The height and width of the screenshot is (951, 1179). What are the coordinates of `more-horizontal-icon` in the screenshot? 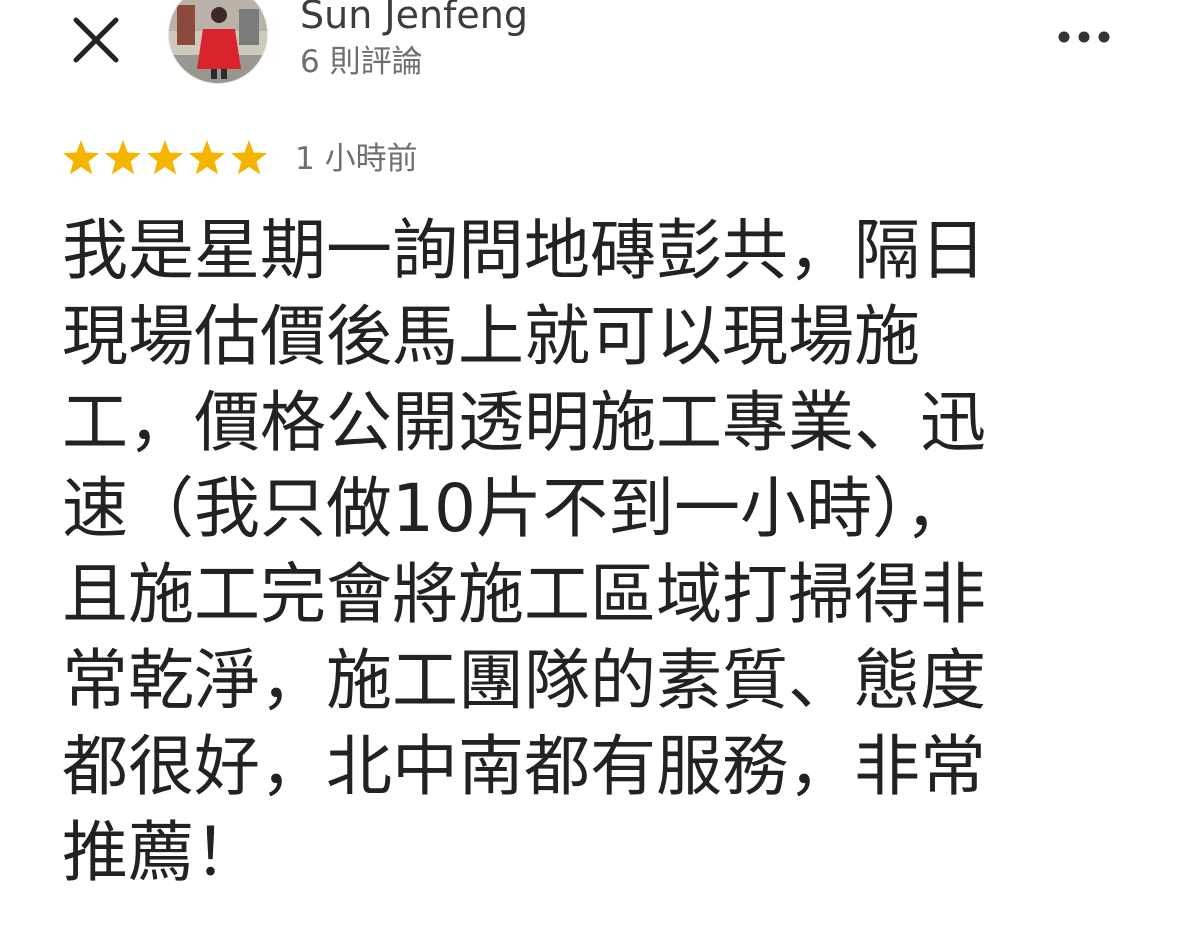 It's located at (1084, 37).